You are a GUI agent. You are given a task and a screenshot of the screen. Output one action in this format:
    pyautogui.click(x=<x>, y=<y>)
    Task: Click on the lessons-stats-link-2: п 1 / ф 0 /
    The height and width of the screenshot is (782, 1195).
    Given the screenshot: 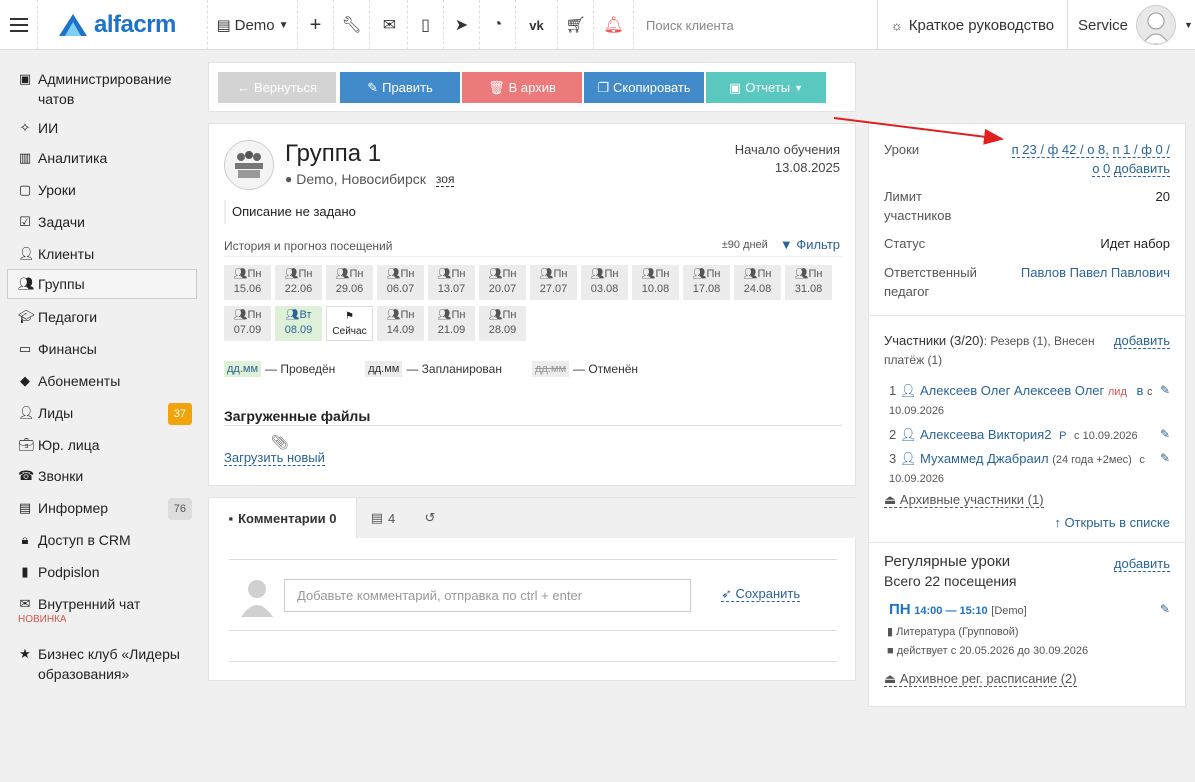 What is the action you would take?
    pyautogui.click(x=1141, y=150)
    